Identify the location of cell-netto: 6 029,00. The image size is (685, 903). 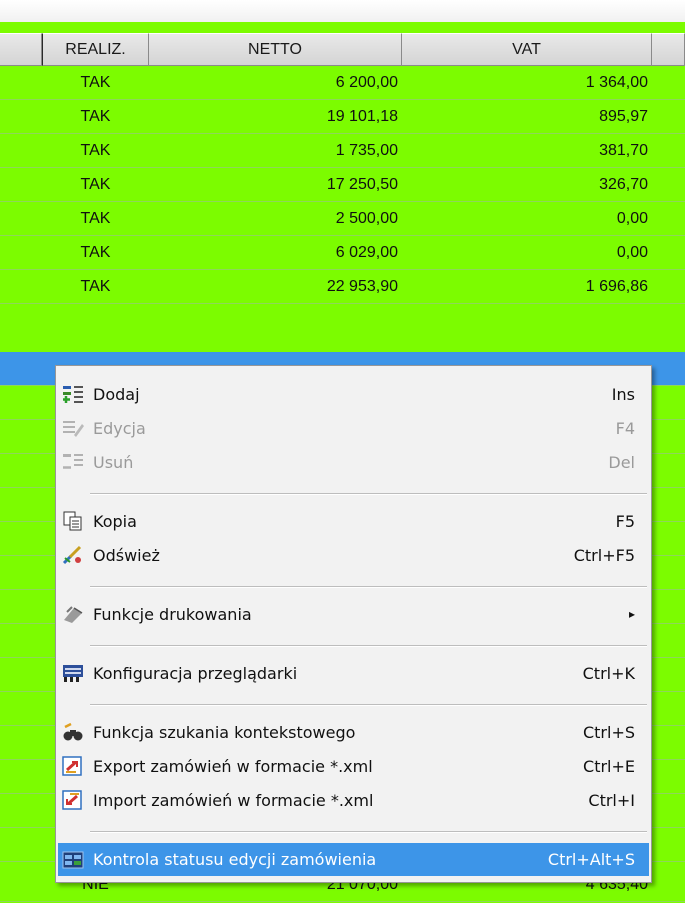
(366, 252).